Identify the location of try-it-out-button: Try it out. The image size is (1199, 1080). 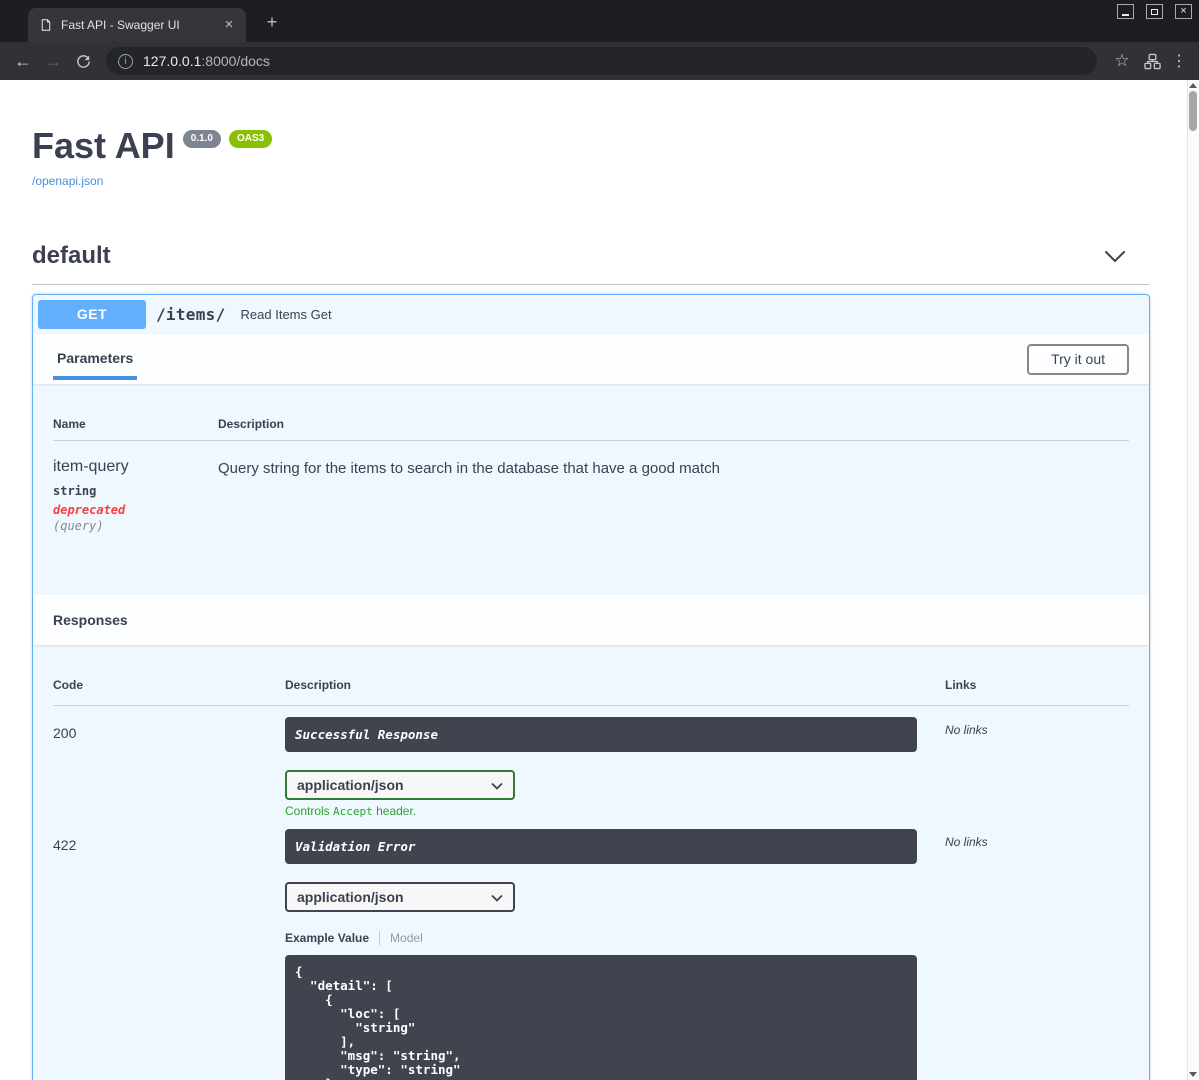
(1078, 359).